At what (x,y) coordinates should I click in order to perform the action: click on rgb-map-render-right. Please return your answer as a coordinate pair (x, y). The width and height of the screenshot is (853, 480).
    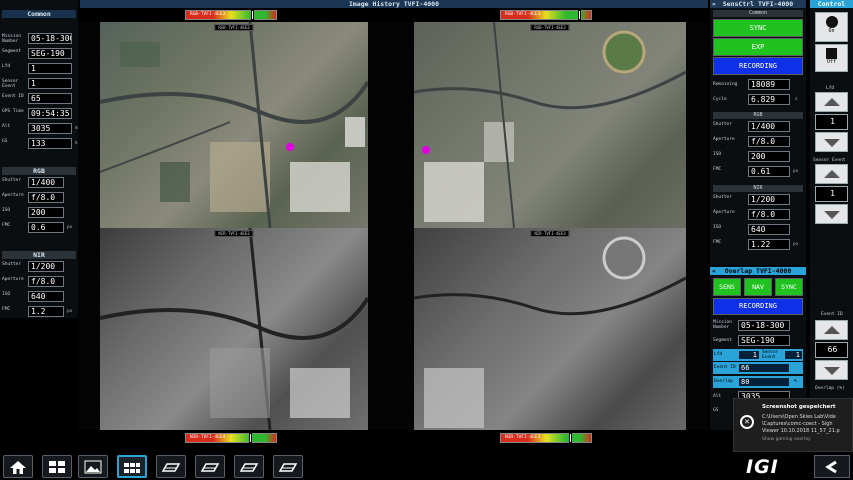
    Looking at the image, I should click on (550, 125).